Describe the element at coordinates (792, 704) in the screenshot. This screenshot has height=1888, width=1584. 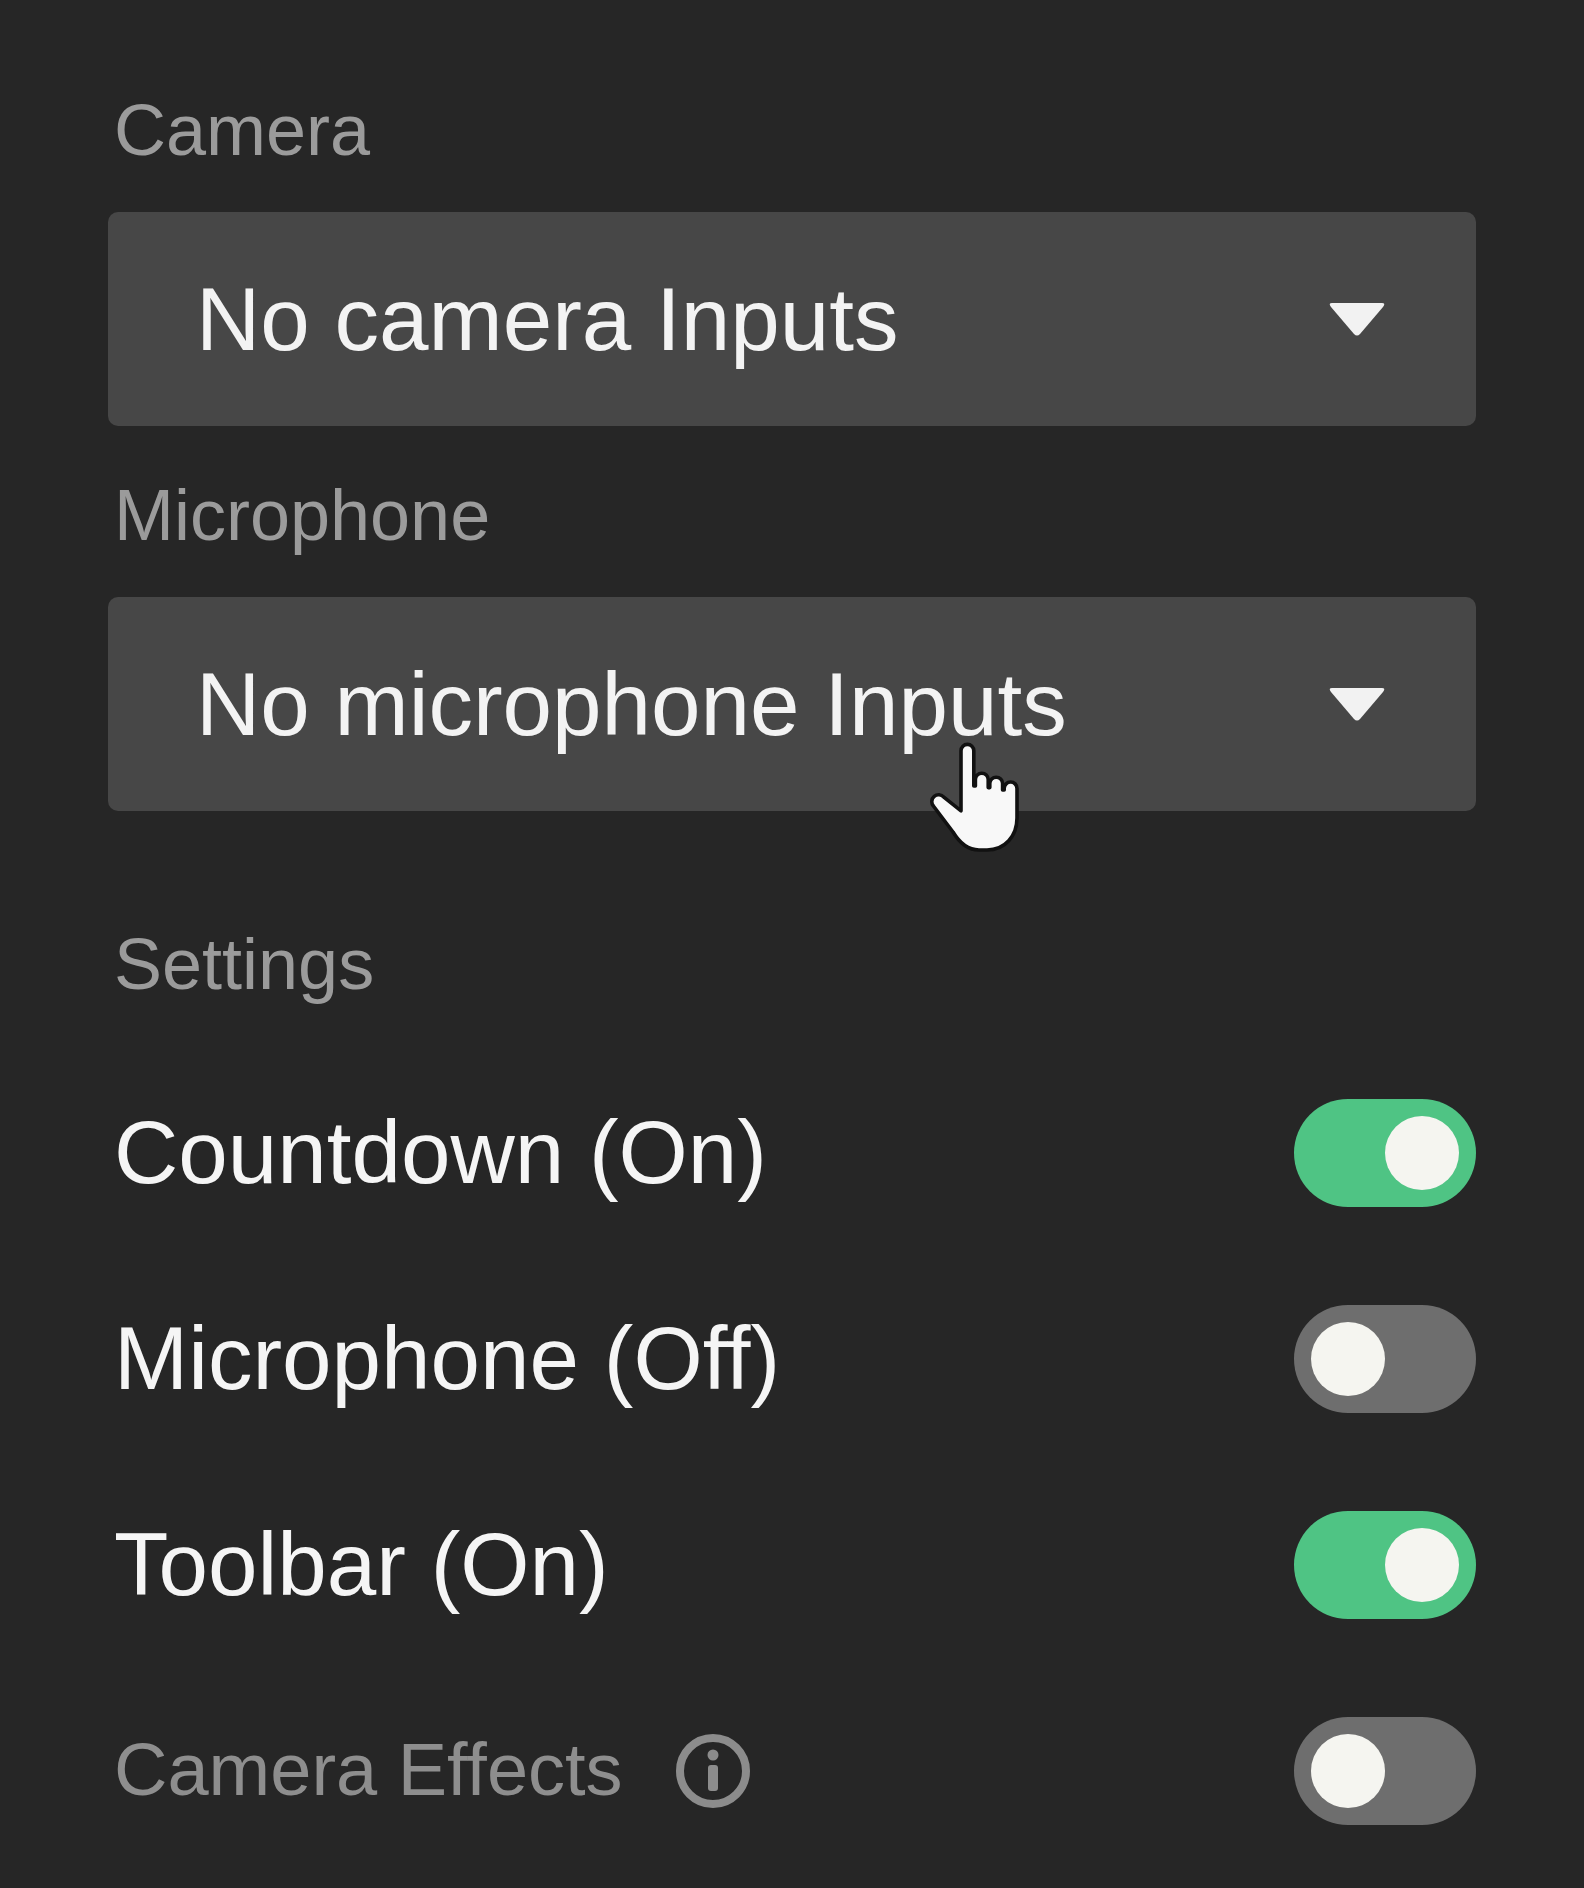
I see `select-dropdown: No microphone Inputs` at that location.